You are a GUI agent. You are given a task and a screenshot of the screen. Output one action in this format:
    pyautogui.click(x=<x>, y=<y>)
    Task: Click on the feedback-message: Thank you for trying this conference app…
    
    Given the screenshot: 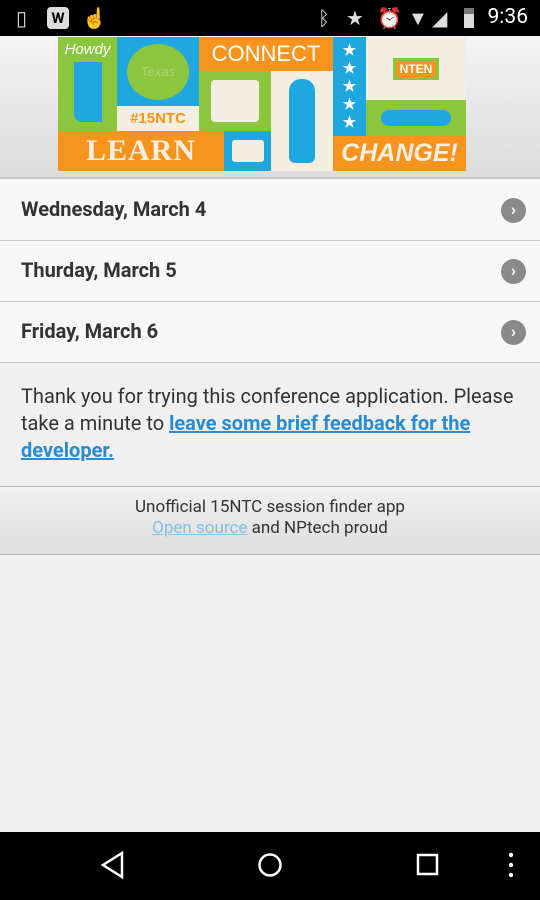 What is the action you would take?
    pyautogui.click(x=271, y=423)
    